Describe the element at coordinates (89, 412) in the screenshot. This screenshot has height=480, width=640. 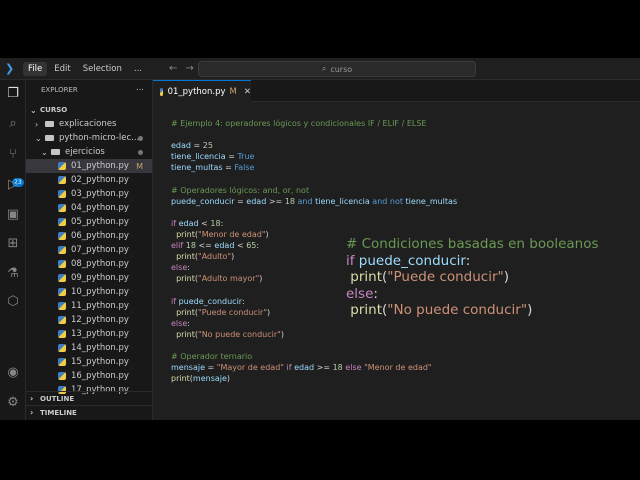
I see `timeline-section: › TIMELINE` at that location.